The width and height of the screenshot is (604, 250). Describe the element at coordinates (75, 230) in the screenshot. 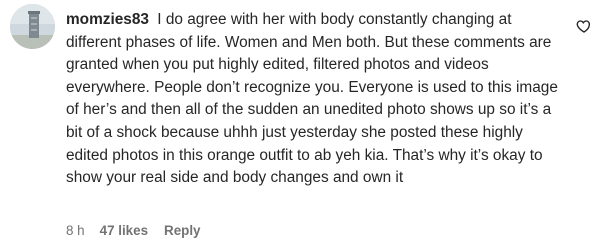

I see `comment-time: 8 h` at that location.